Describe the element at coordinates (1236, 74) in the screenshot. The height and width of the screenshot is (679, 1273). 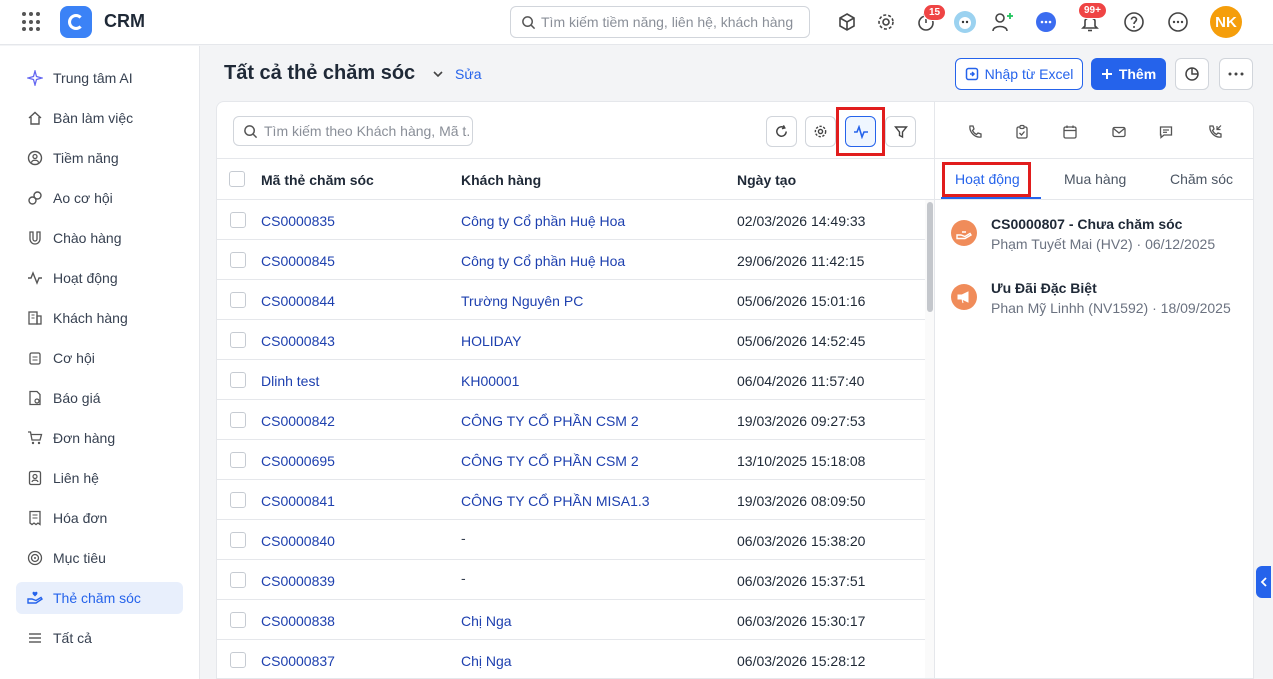
I see `more-options-button` at that location.